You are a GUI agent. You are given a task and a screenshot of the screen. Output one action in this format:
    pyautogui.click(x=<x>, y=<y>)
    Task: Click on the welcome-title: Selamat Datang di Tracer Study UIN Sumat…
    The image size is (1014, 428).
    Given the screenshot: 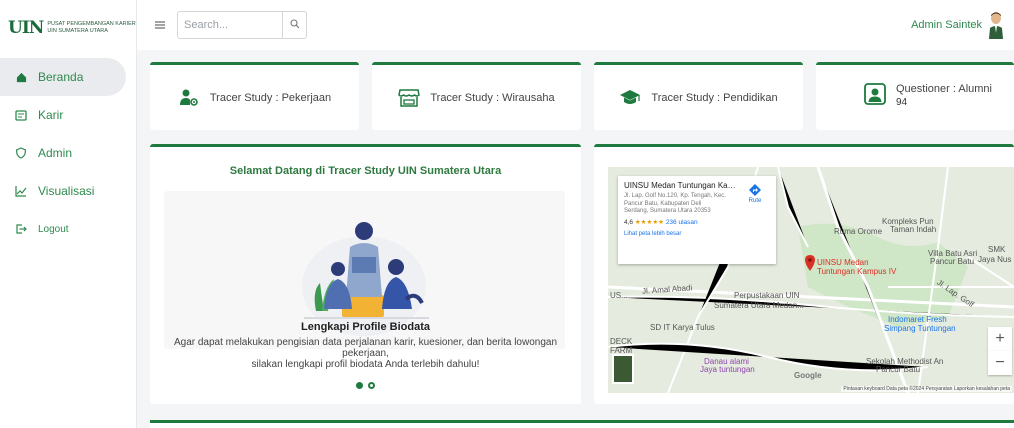 What is the action you would take?
    pyautogui.click(x=365, y=171)
    